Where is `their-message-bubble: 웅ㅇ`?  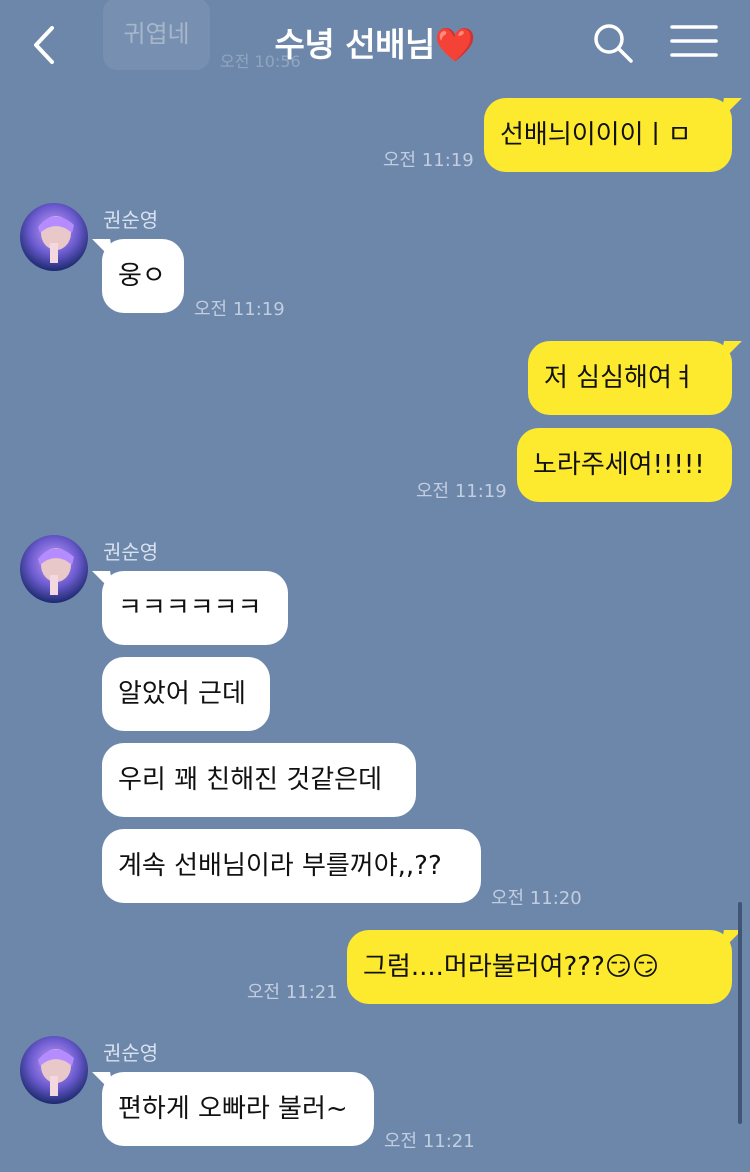
their-message-bubble: 웅ㅇ is located at coordinates (143, 276).